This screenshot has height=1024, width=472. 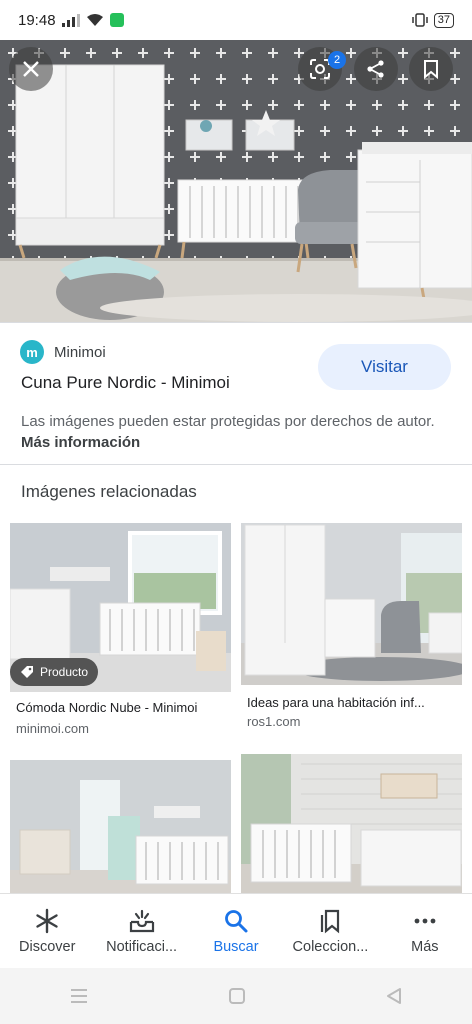 What do you see at coordinates (64, 672) in the screenshot?
I see `product-tag-label: Producto` at bounding box center [64, 672].